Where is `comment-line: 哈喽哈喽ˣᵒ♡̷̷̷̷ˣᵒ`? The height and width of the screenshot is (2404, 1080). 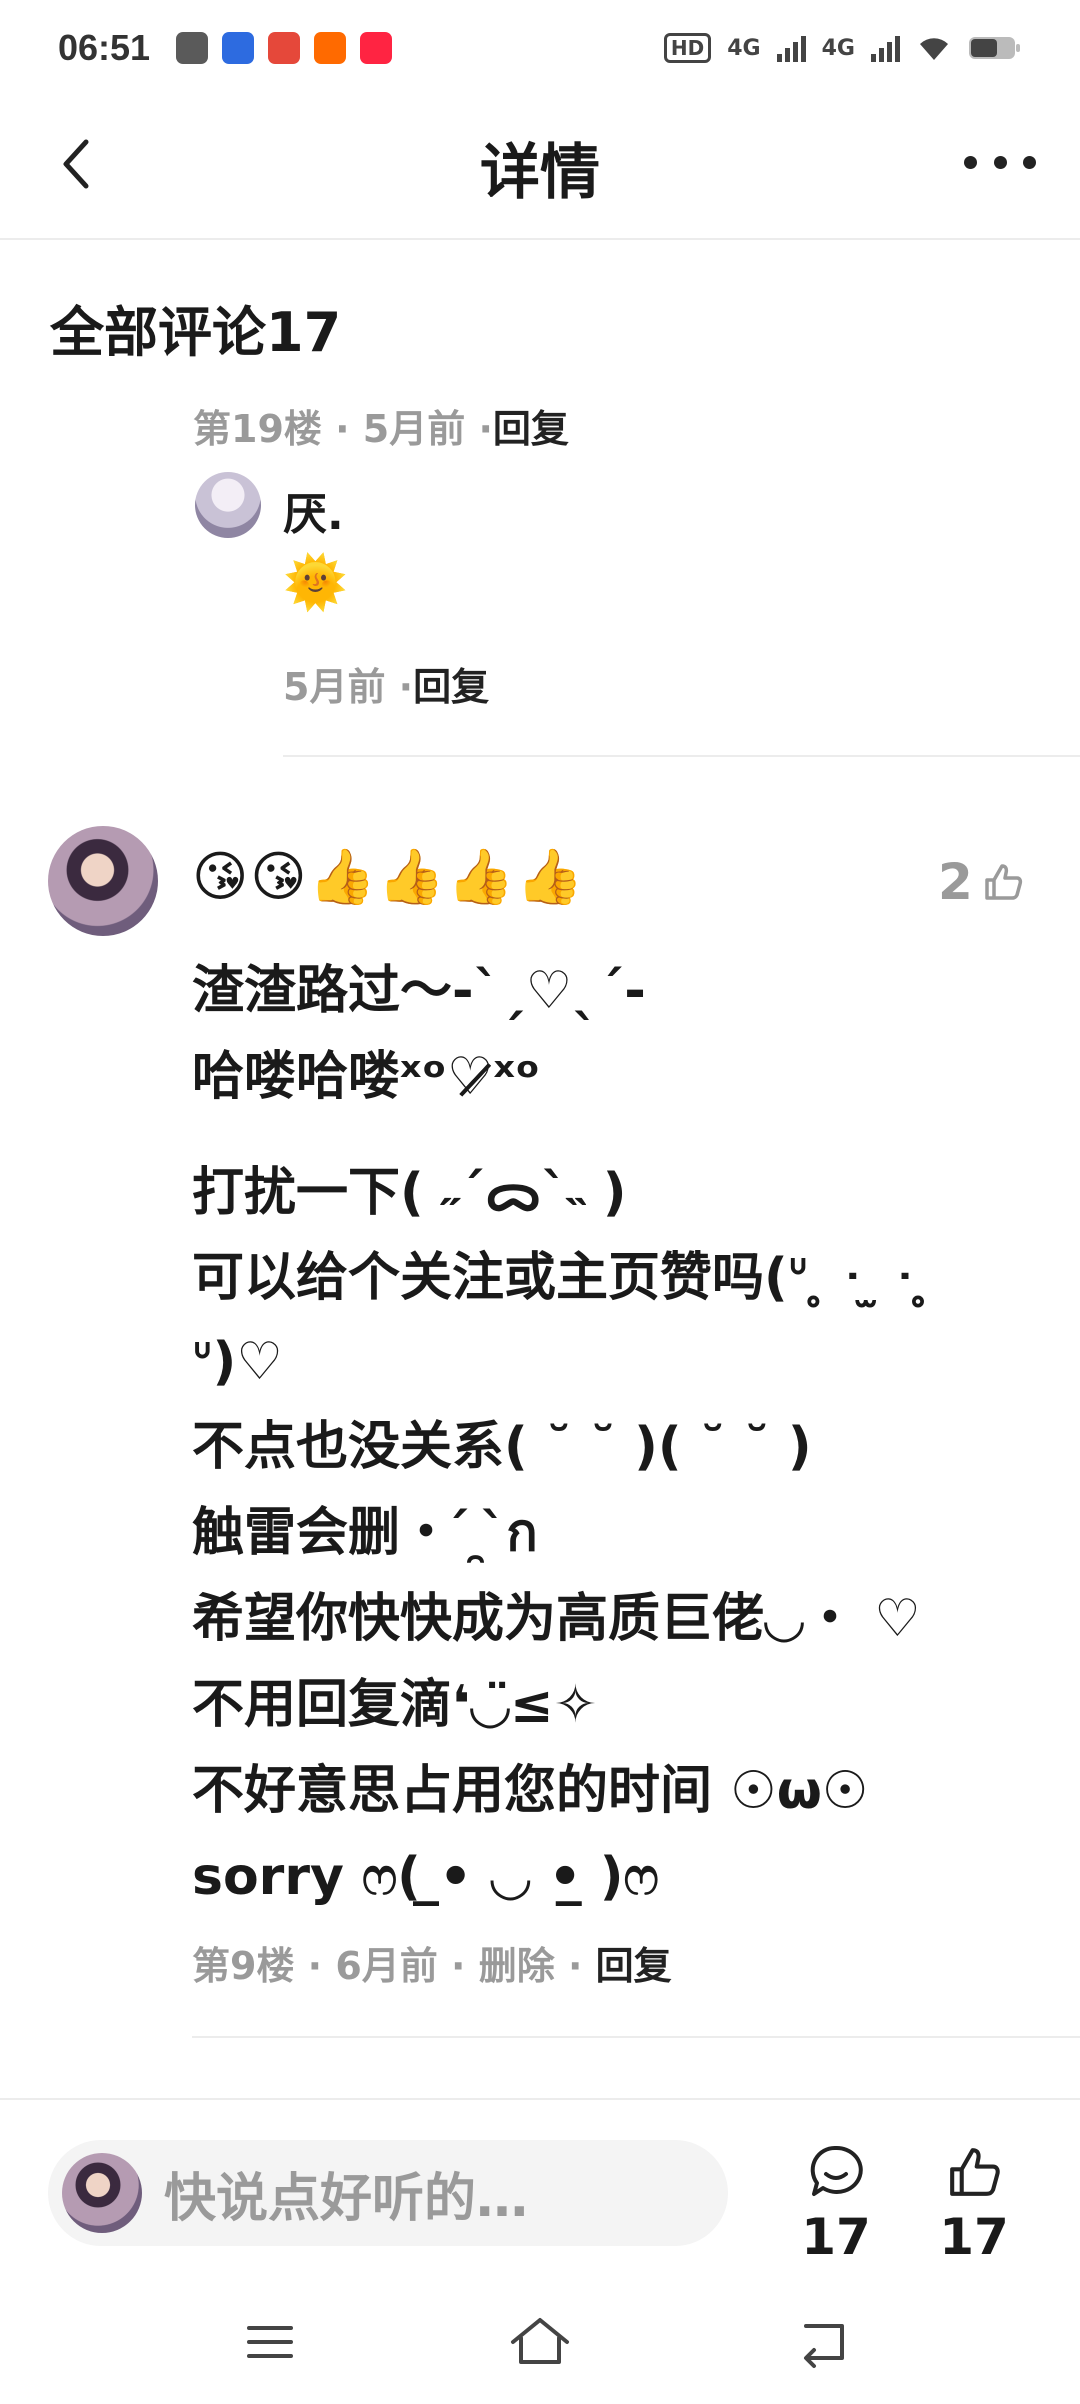
comment-line: 哈喽哈喽ˣᵒ♡̷̷̷̷ˣᵒ is located at coordinates (366, 1077).